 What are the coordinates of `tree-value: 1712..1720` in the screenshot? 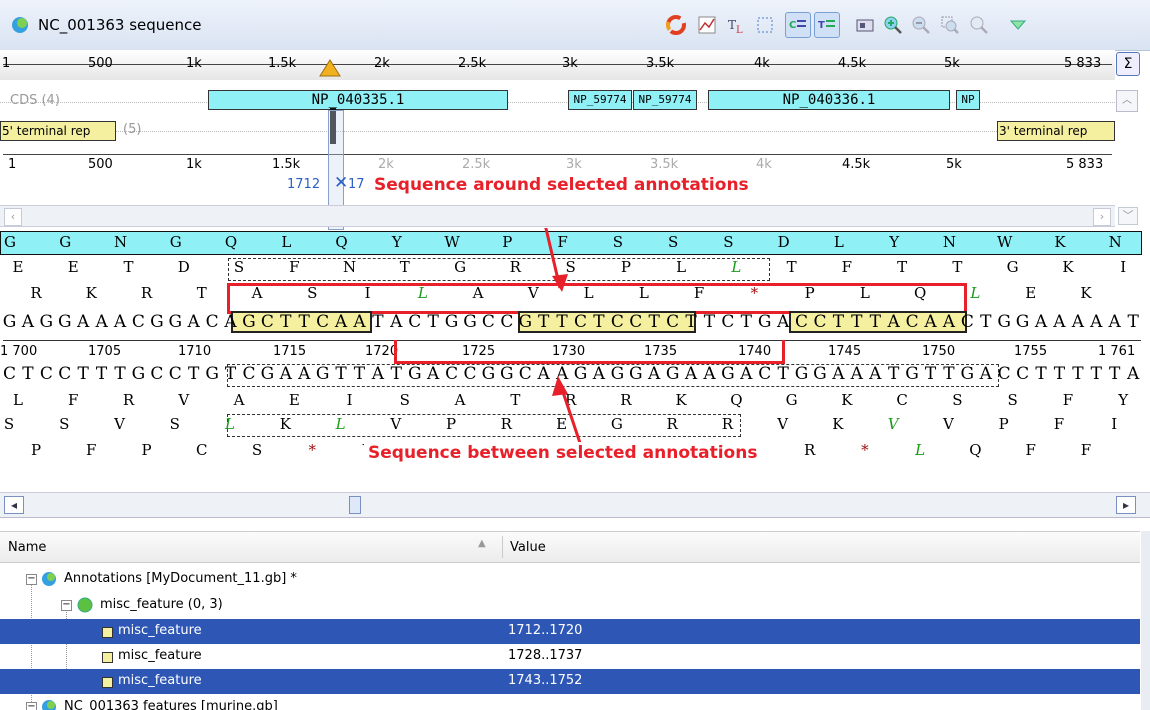 It's located at (545, 630).